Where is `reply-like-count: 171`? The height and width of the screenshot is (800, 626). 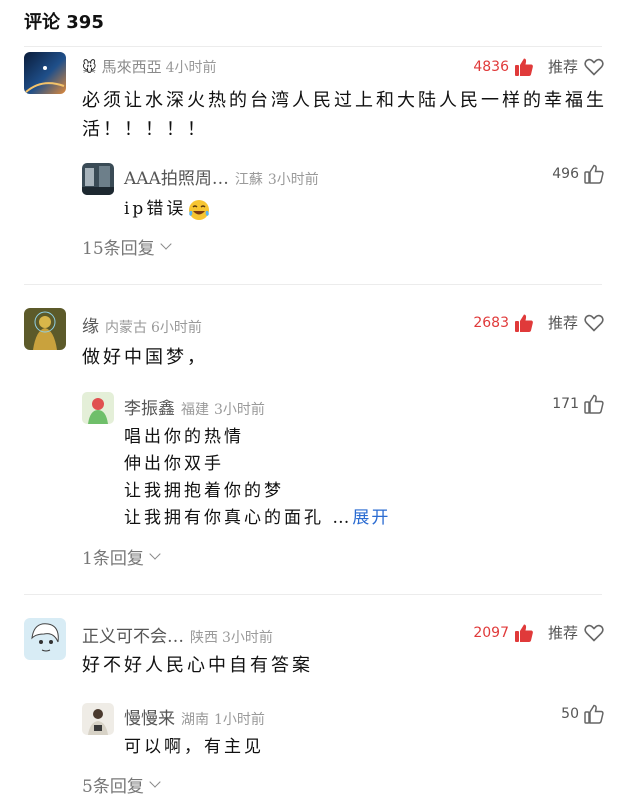
reply-like-count: 171 is located at coordinates (565, 404).